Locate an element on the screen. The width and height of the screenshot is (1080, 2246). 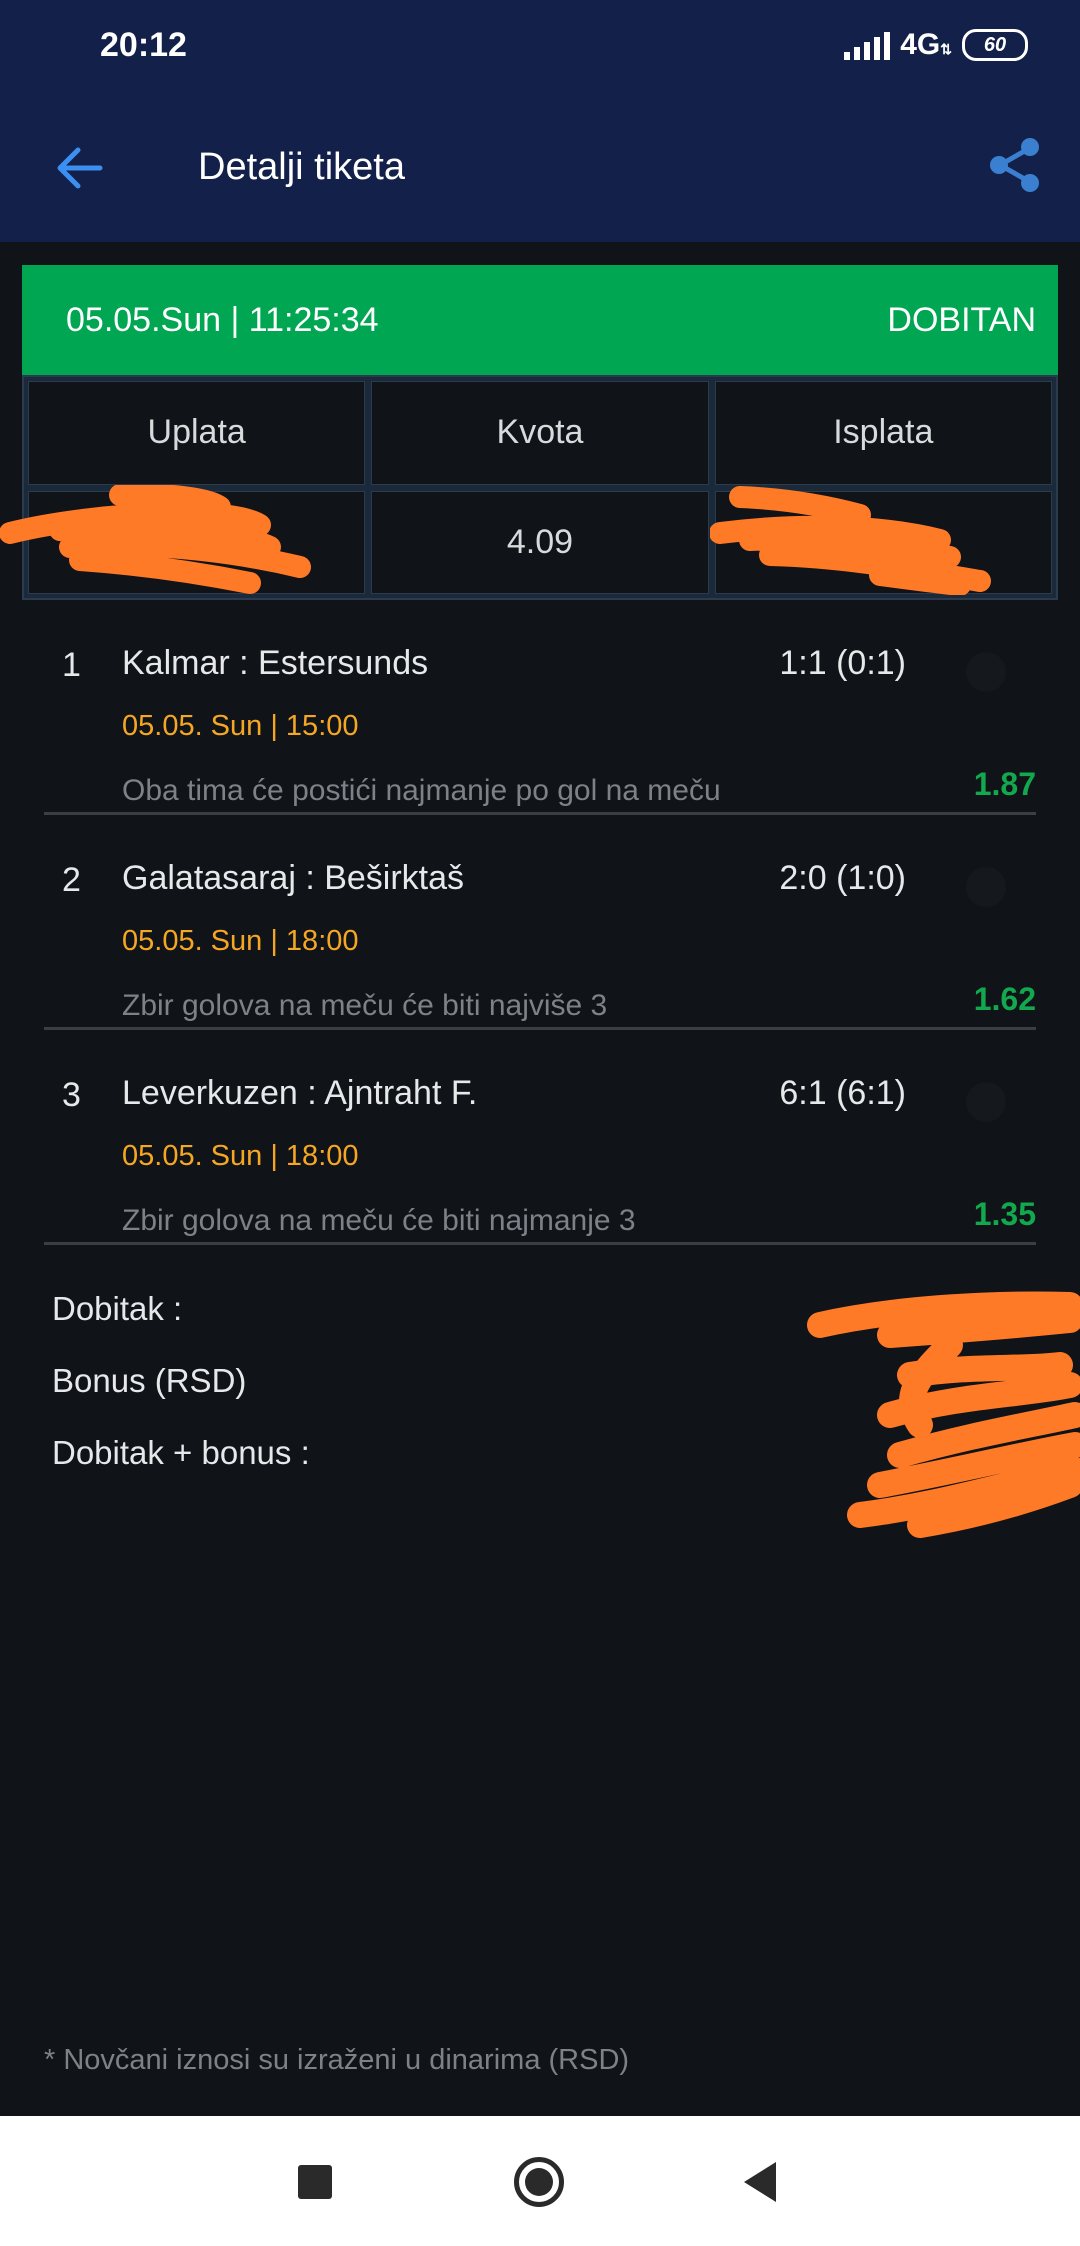
match-score: 1:1 (0:1) is located at coordinates (842, 663).